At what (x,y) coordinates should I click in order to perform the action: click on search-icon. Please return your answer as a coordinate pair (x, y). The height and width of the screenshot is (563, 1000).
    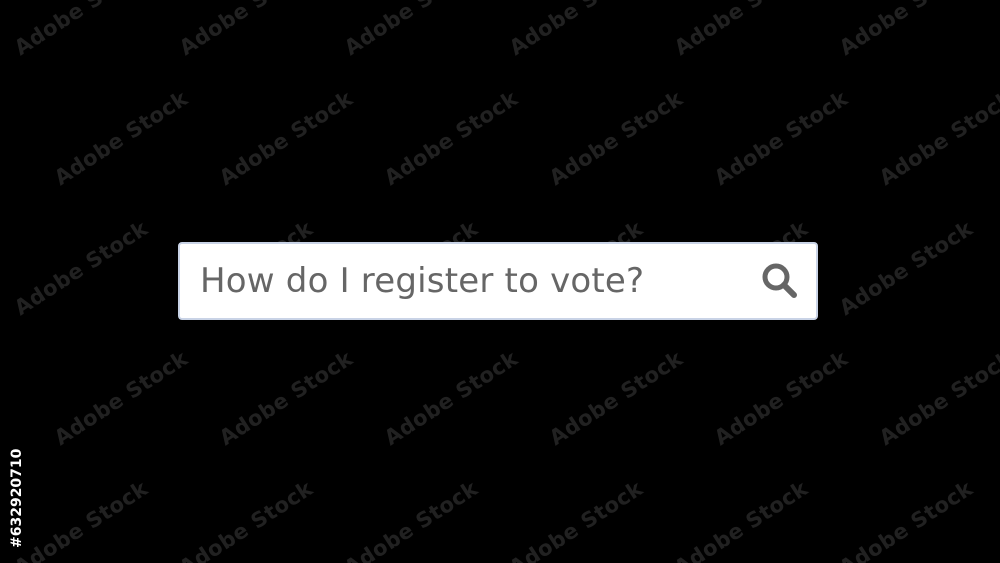
    Looking at the image, I should click on (779, 280).